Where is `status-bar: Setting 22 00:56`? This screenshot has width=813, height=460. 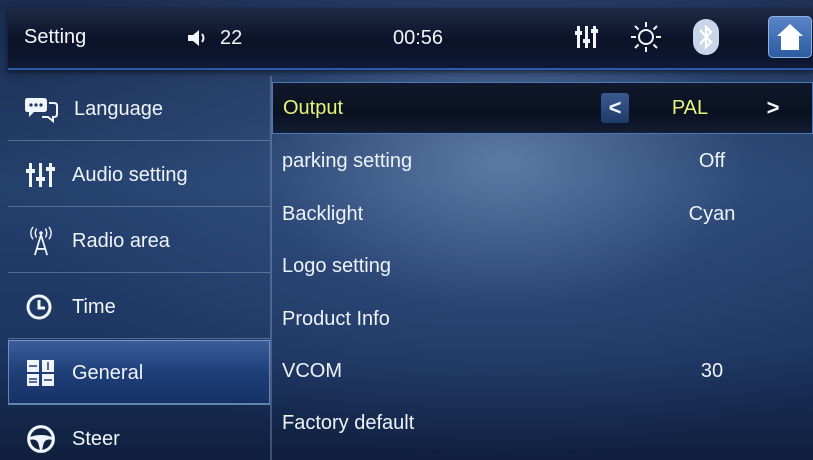
status-bar: Setting 22 00:56 is located at coordinates (410, 39).